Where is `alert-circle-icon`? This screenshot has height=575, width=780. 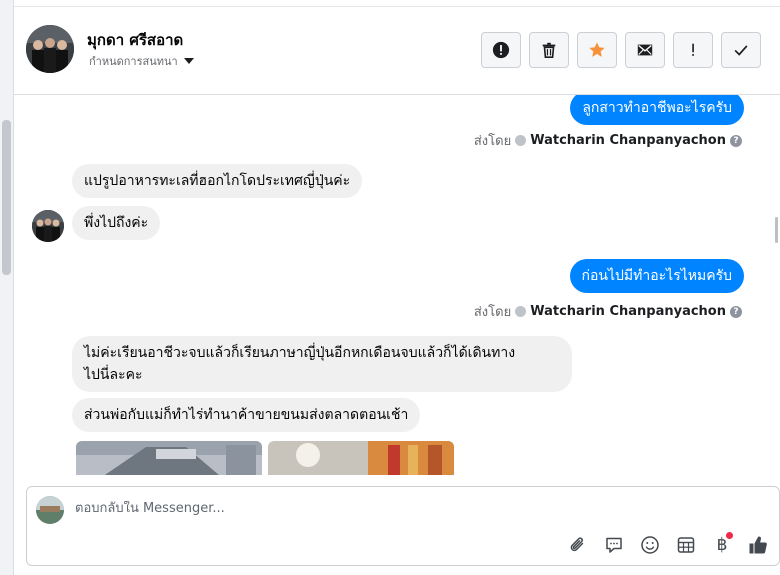 alert-circle-icon is located at coordinates (501, 50).